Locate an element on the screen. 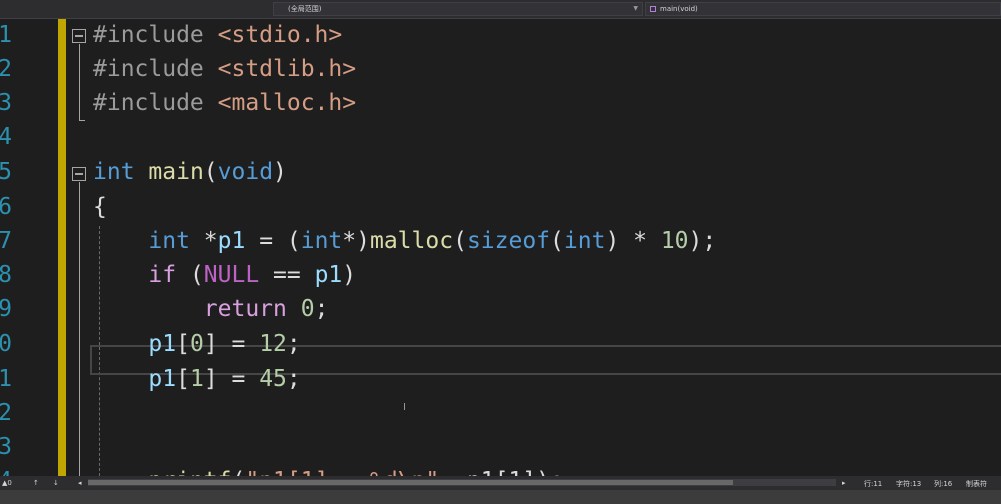  navigation-bar: (全局范围) ▼ main(void) is located at coordinates (500, 9).